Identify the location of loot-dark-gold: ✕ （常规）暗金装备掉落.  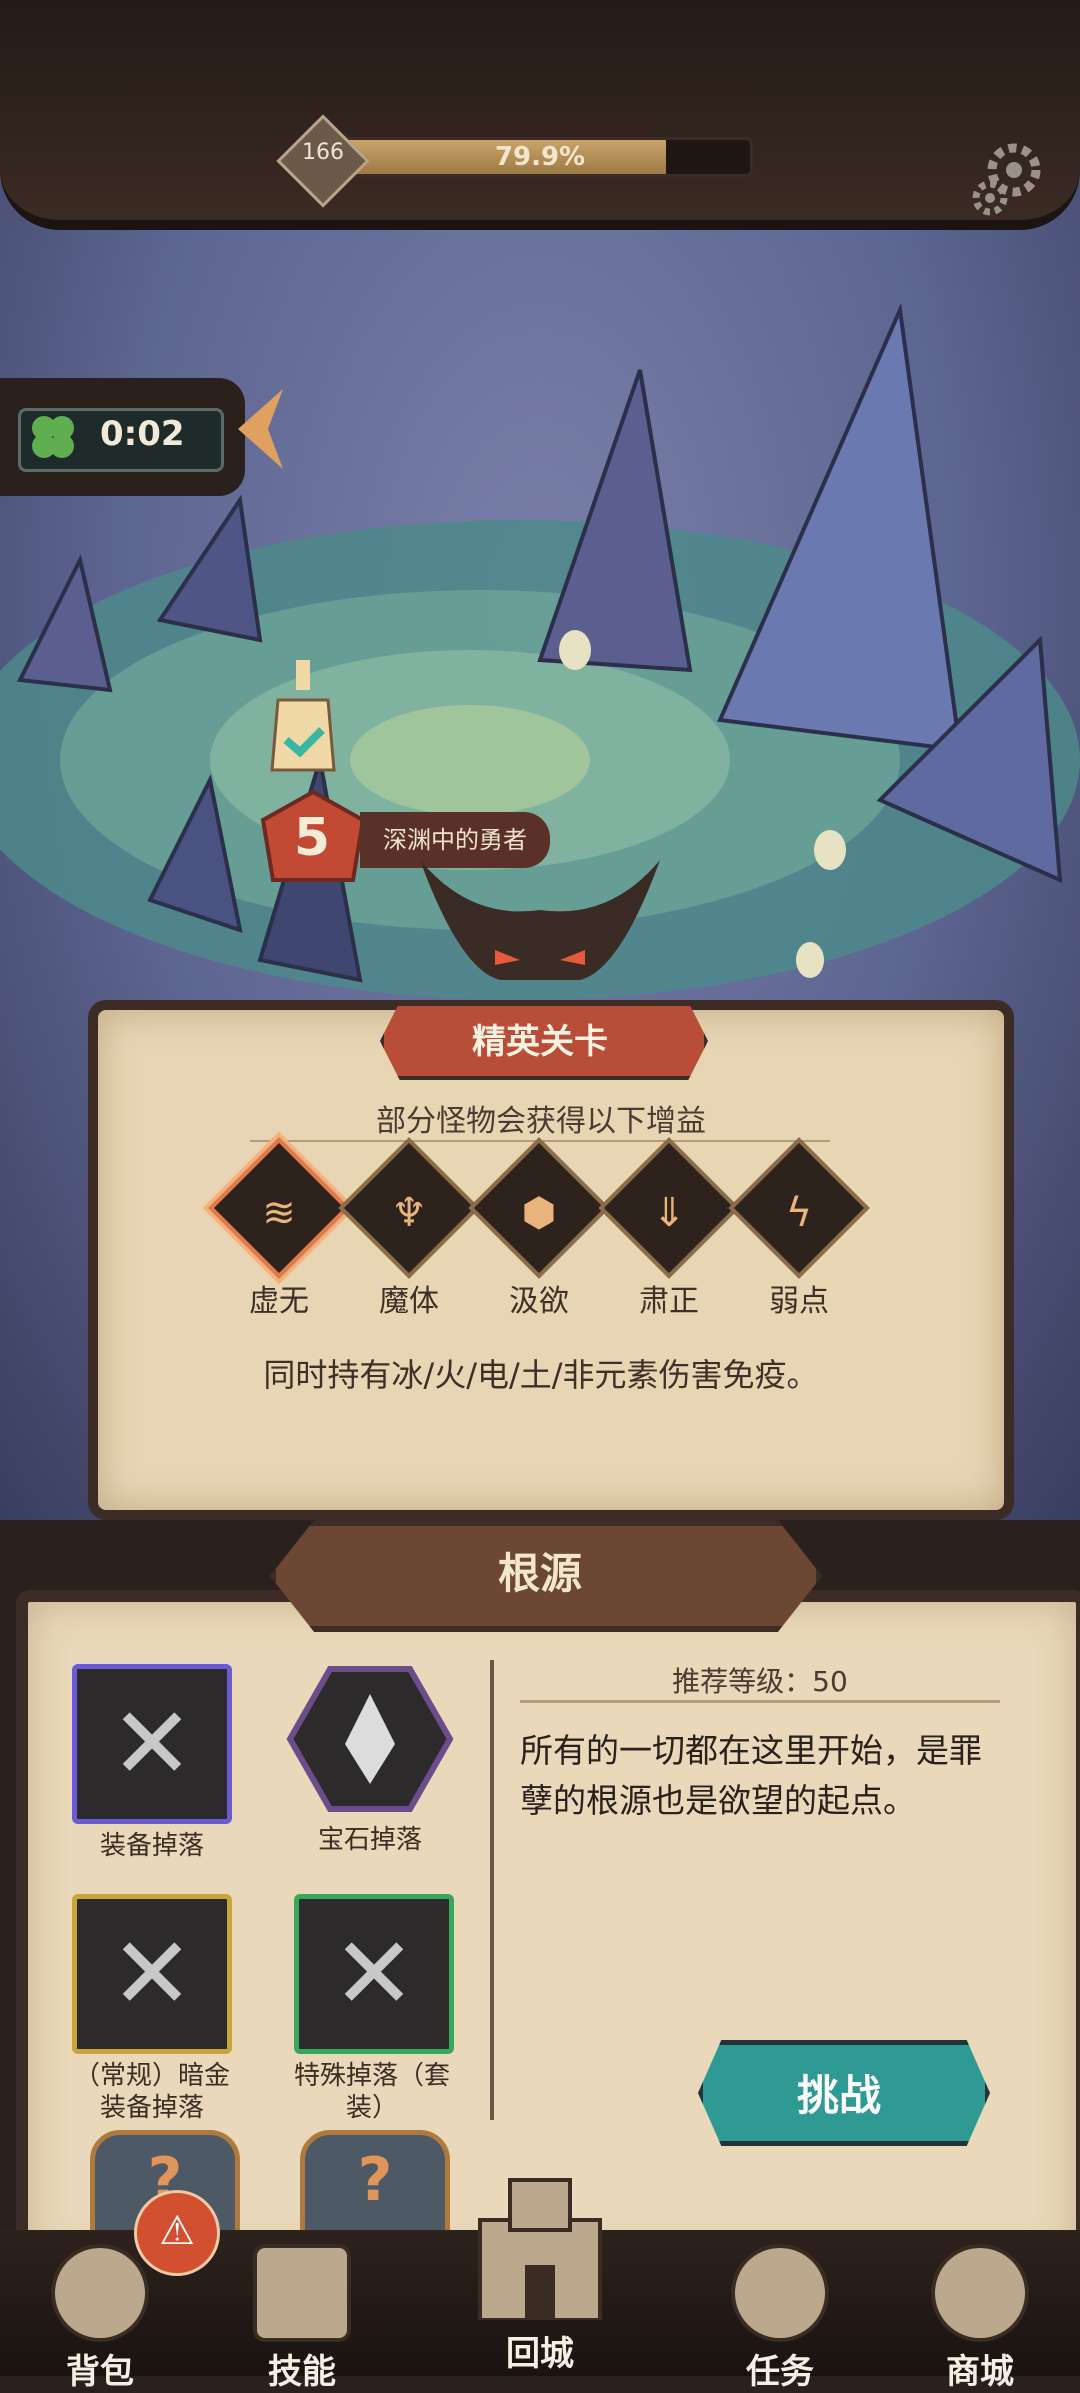
(152, 2009).